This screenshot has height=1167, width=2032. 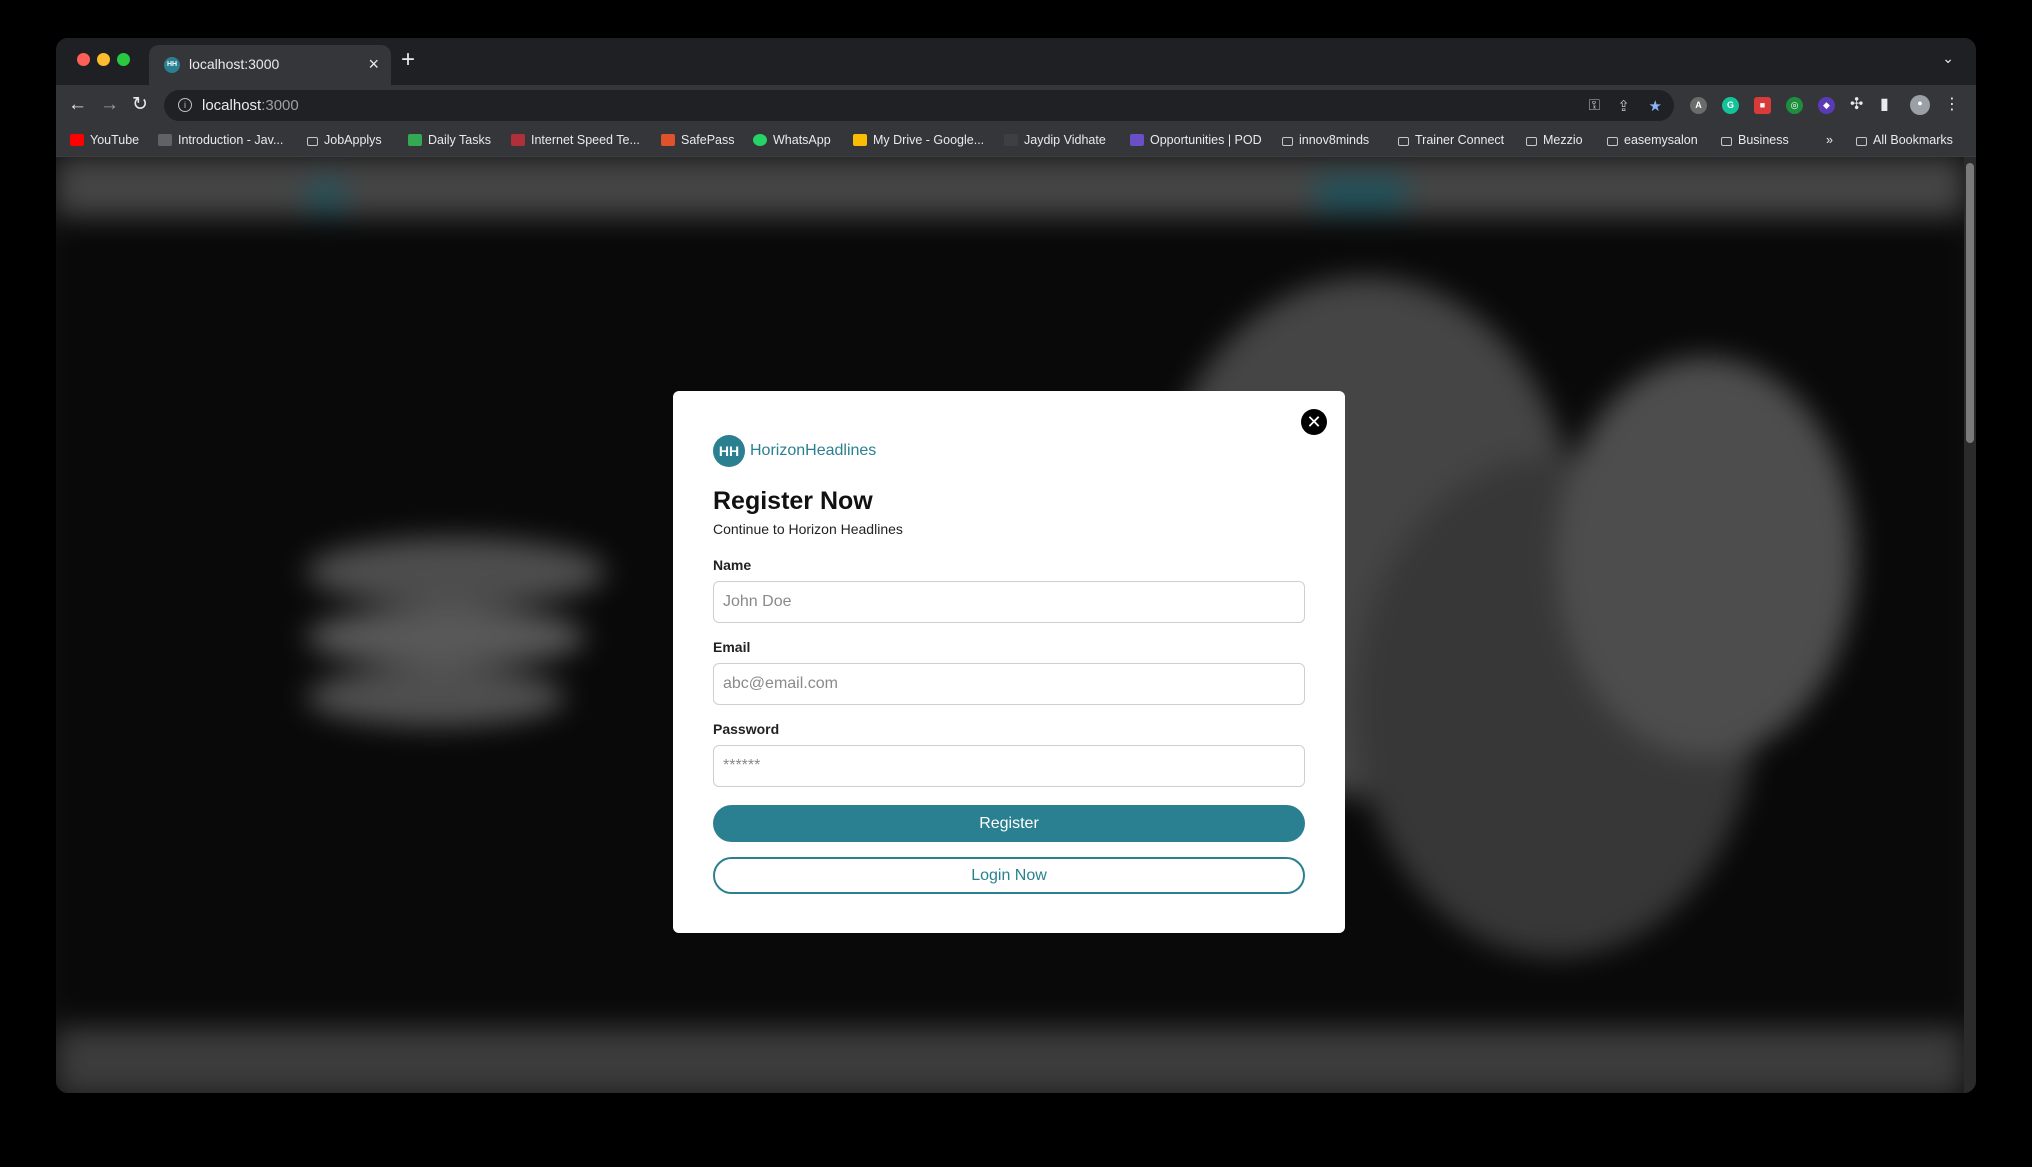 What do you see at coordinates (732, 565) in the screenshot?
I see `name-label: Name` at bounding box center [732, 565].